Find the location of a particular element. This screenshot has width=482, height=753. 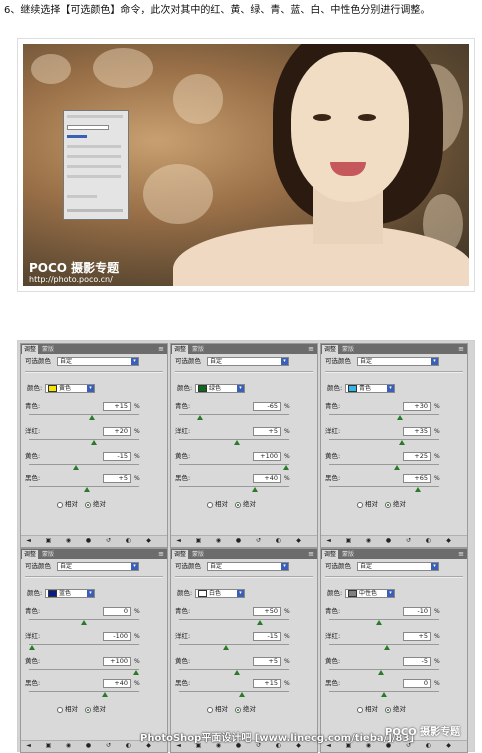

cyan-value-field: -10 is located at coordinates (417, 611).